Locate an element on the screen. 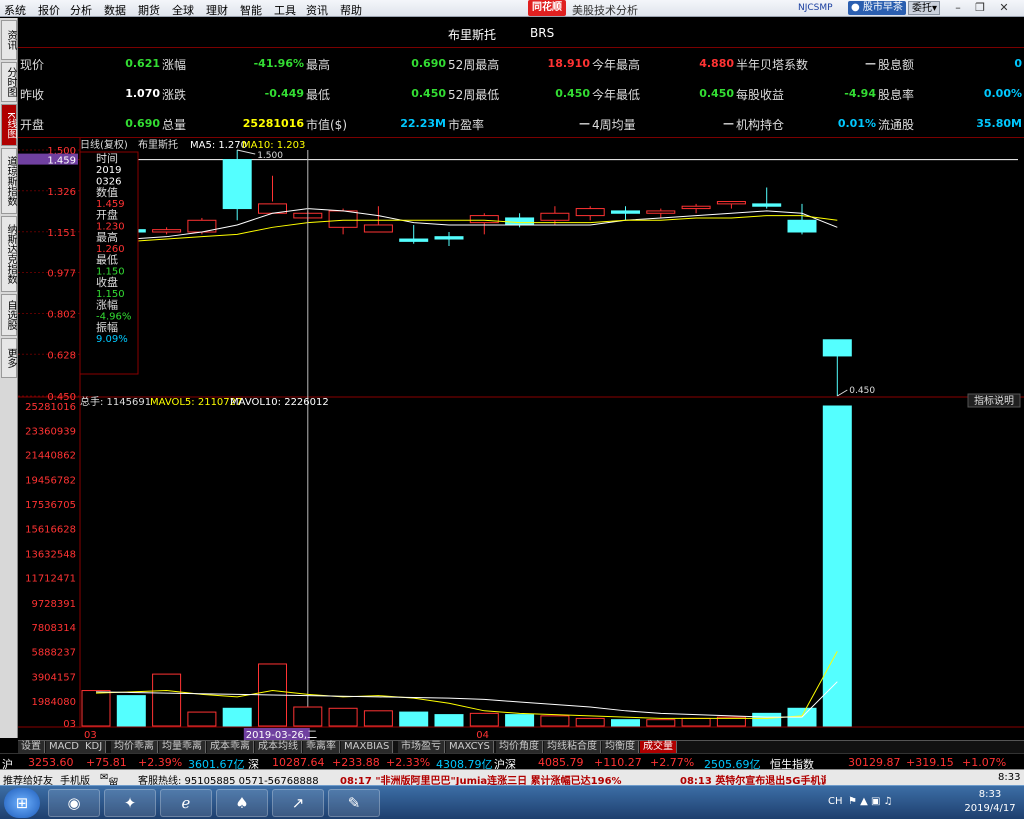  quote-label-2-4: 4周均量 is located at coordinates (614, 125).